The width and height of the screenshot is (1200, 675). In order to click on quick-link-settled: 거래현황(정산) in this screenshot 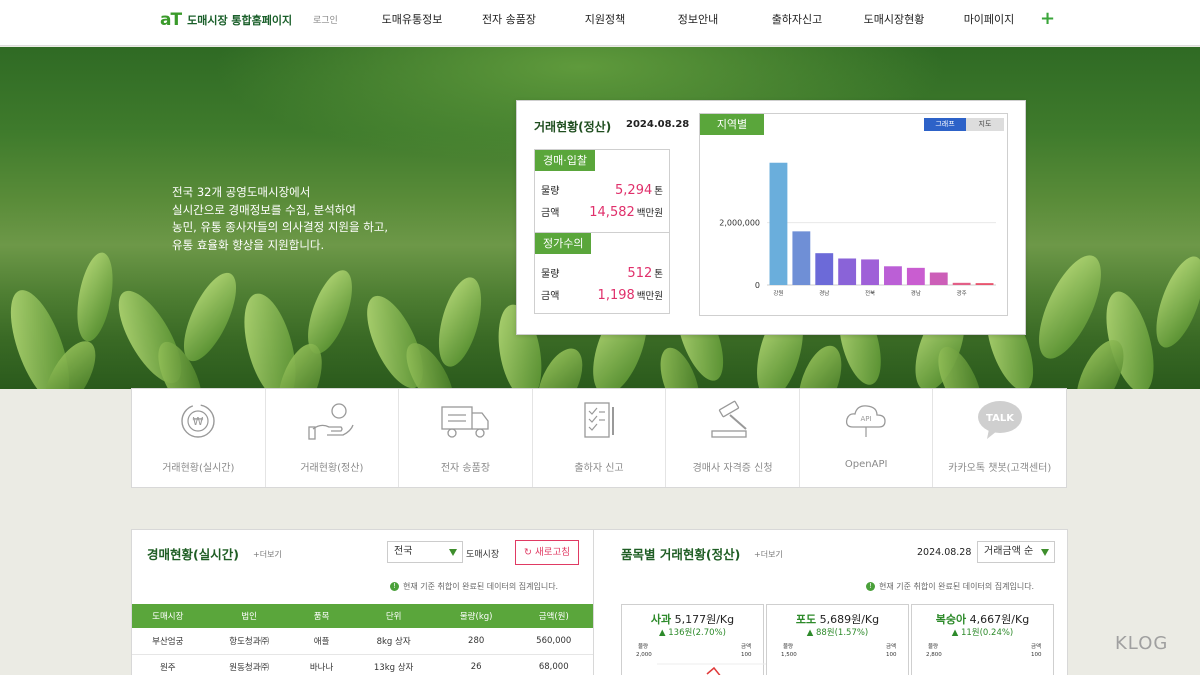, I will do `click(333, 438)`.